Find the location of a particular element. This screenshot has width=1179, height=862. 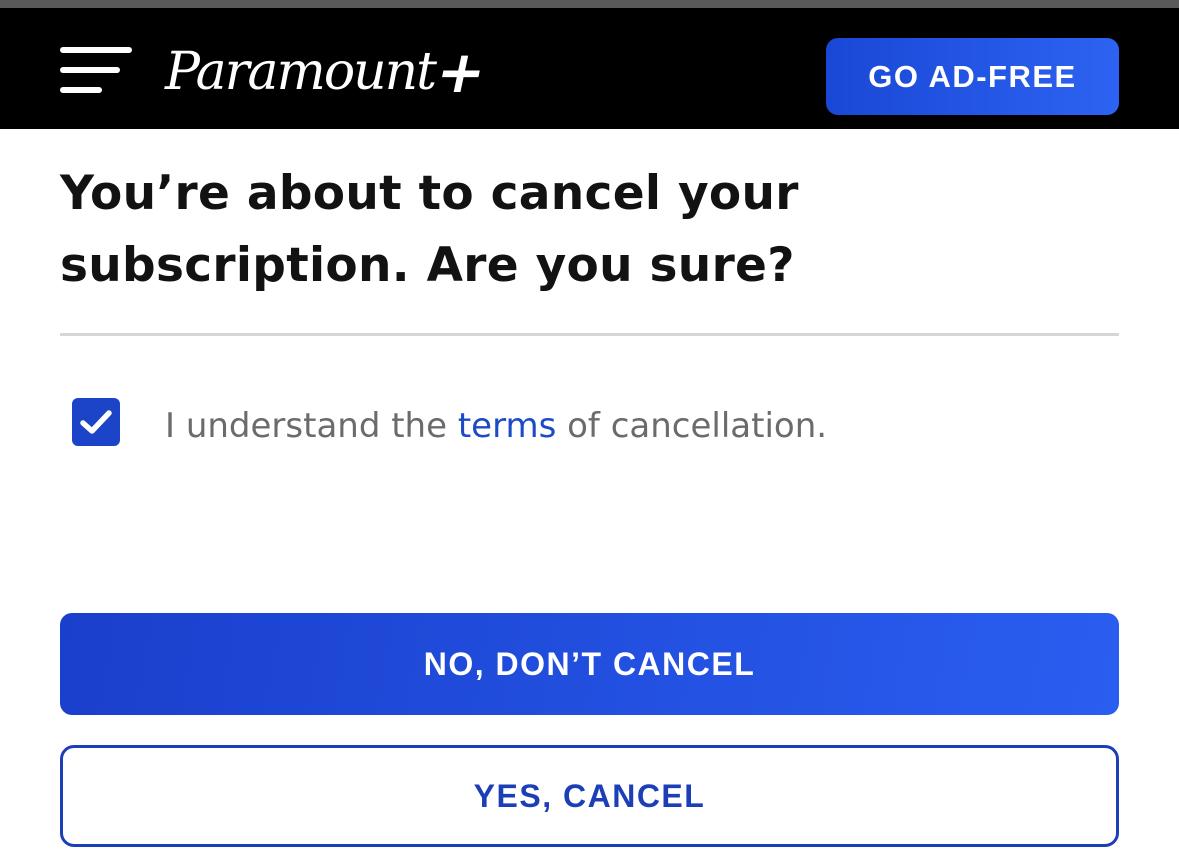

logo-plus: + is located at coordinates (461, 72).